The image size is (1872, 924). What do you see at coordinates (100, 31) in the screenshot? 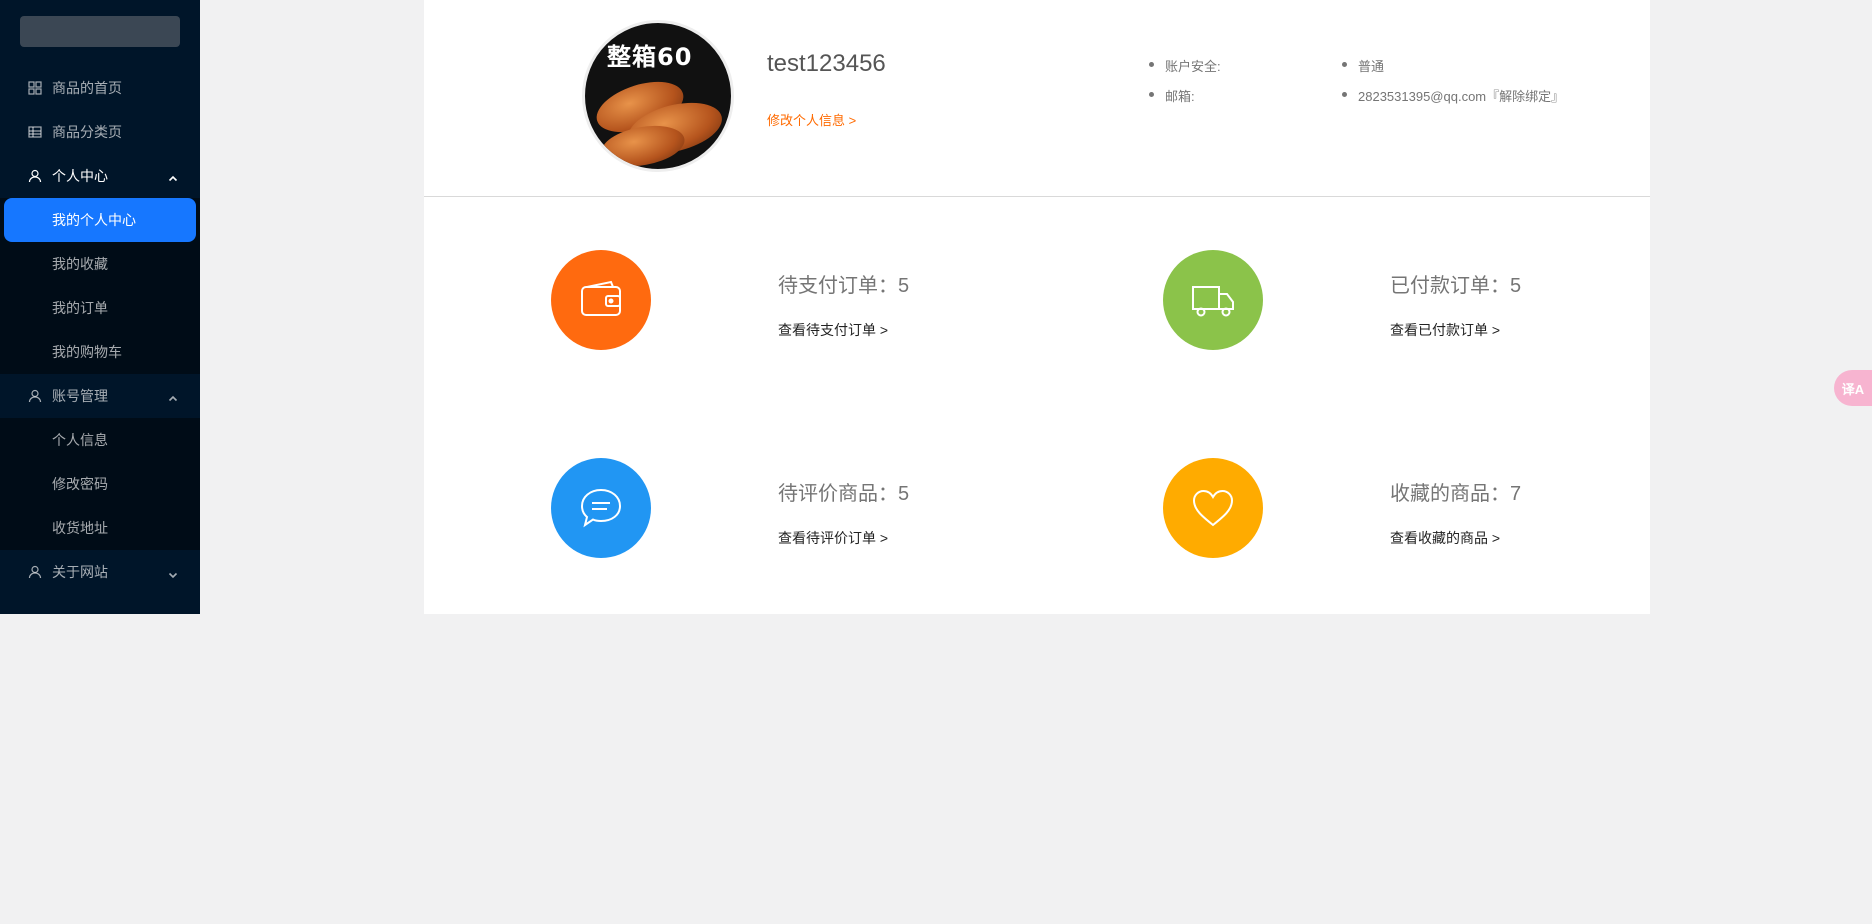
I see `logo-placeholder` at bounding box center [100, 31].